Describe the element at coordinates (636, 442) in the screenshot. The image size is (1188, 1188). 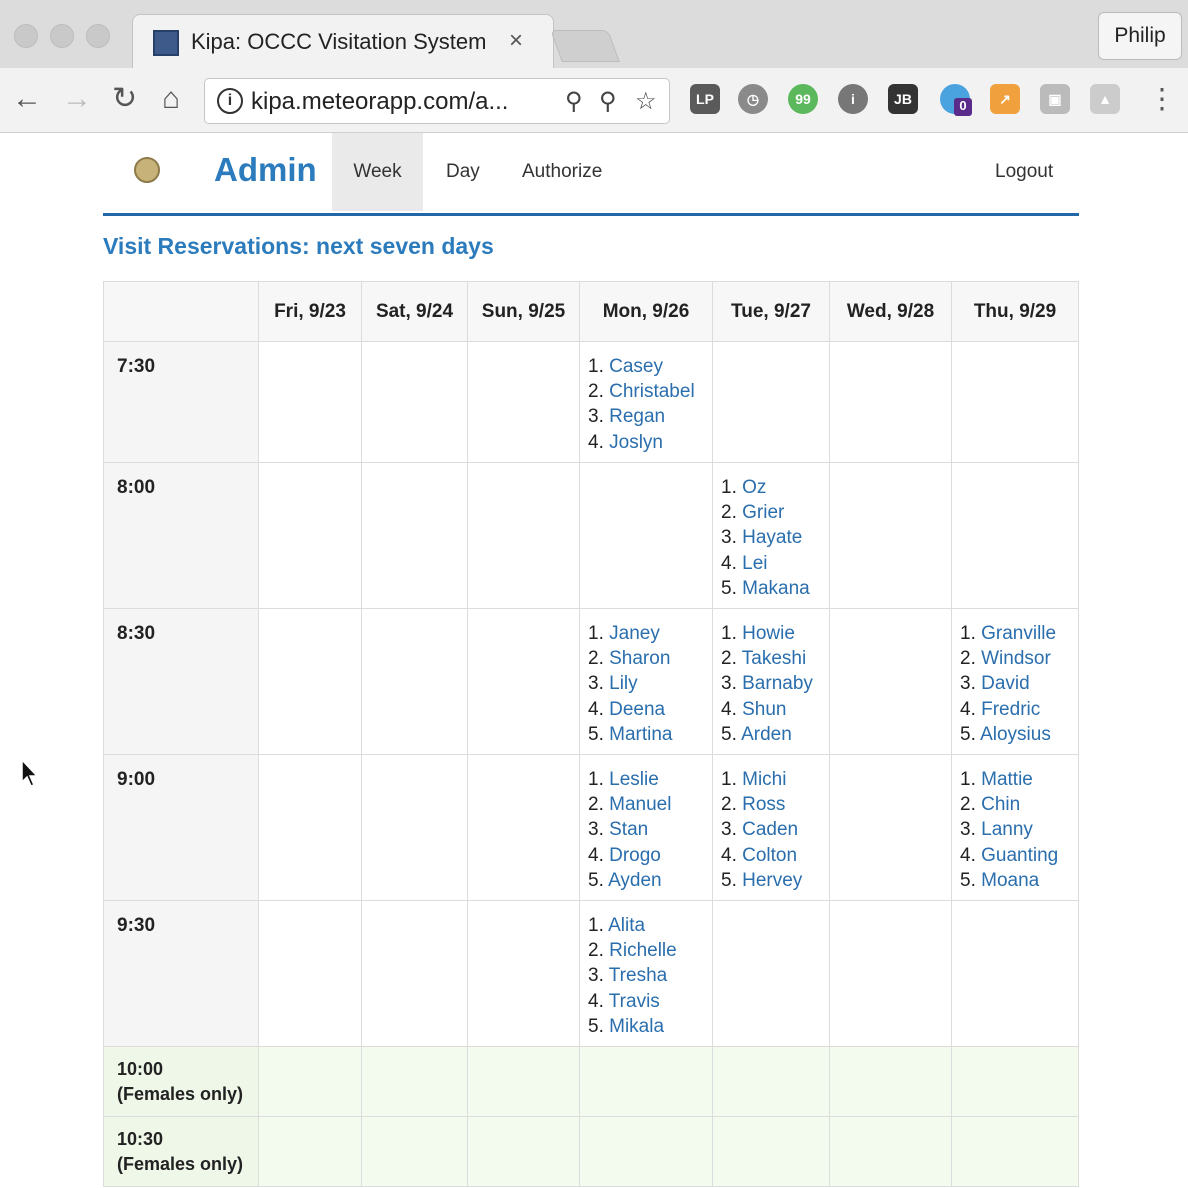
I see `visitor-name-link: Joslyn` at that location.